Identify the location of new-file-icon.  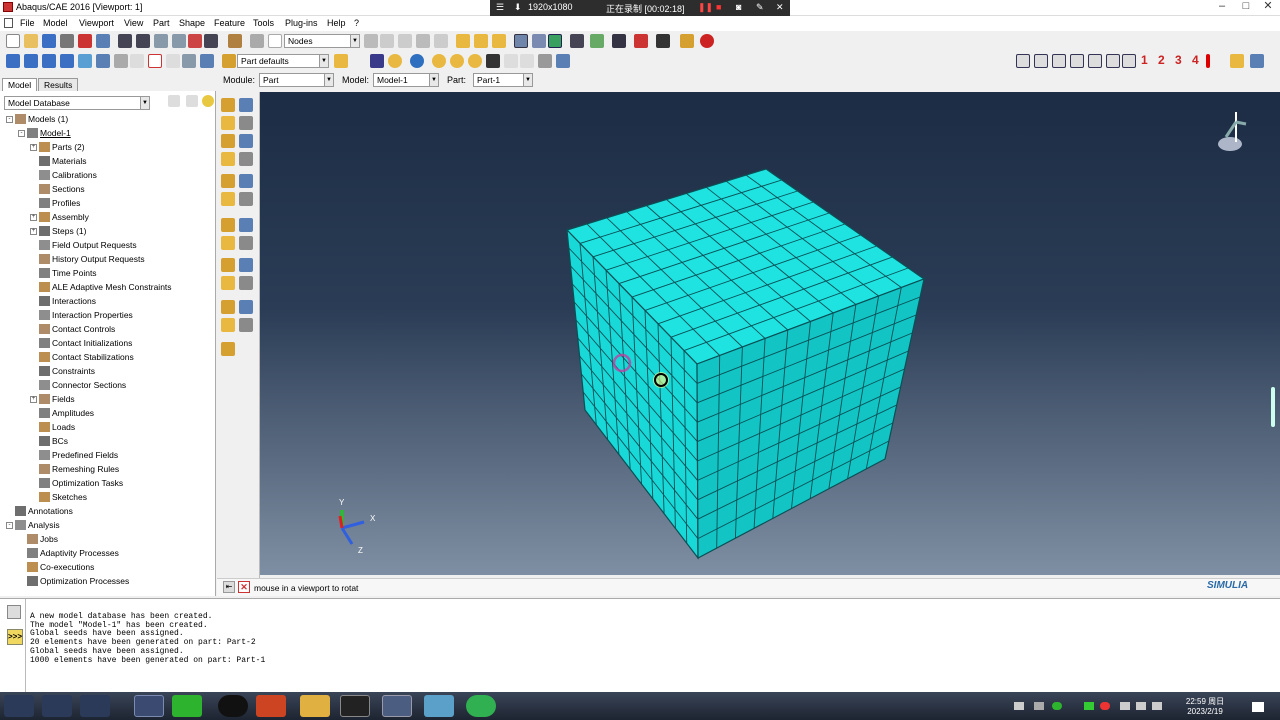
(13, 41).